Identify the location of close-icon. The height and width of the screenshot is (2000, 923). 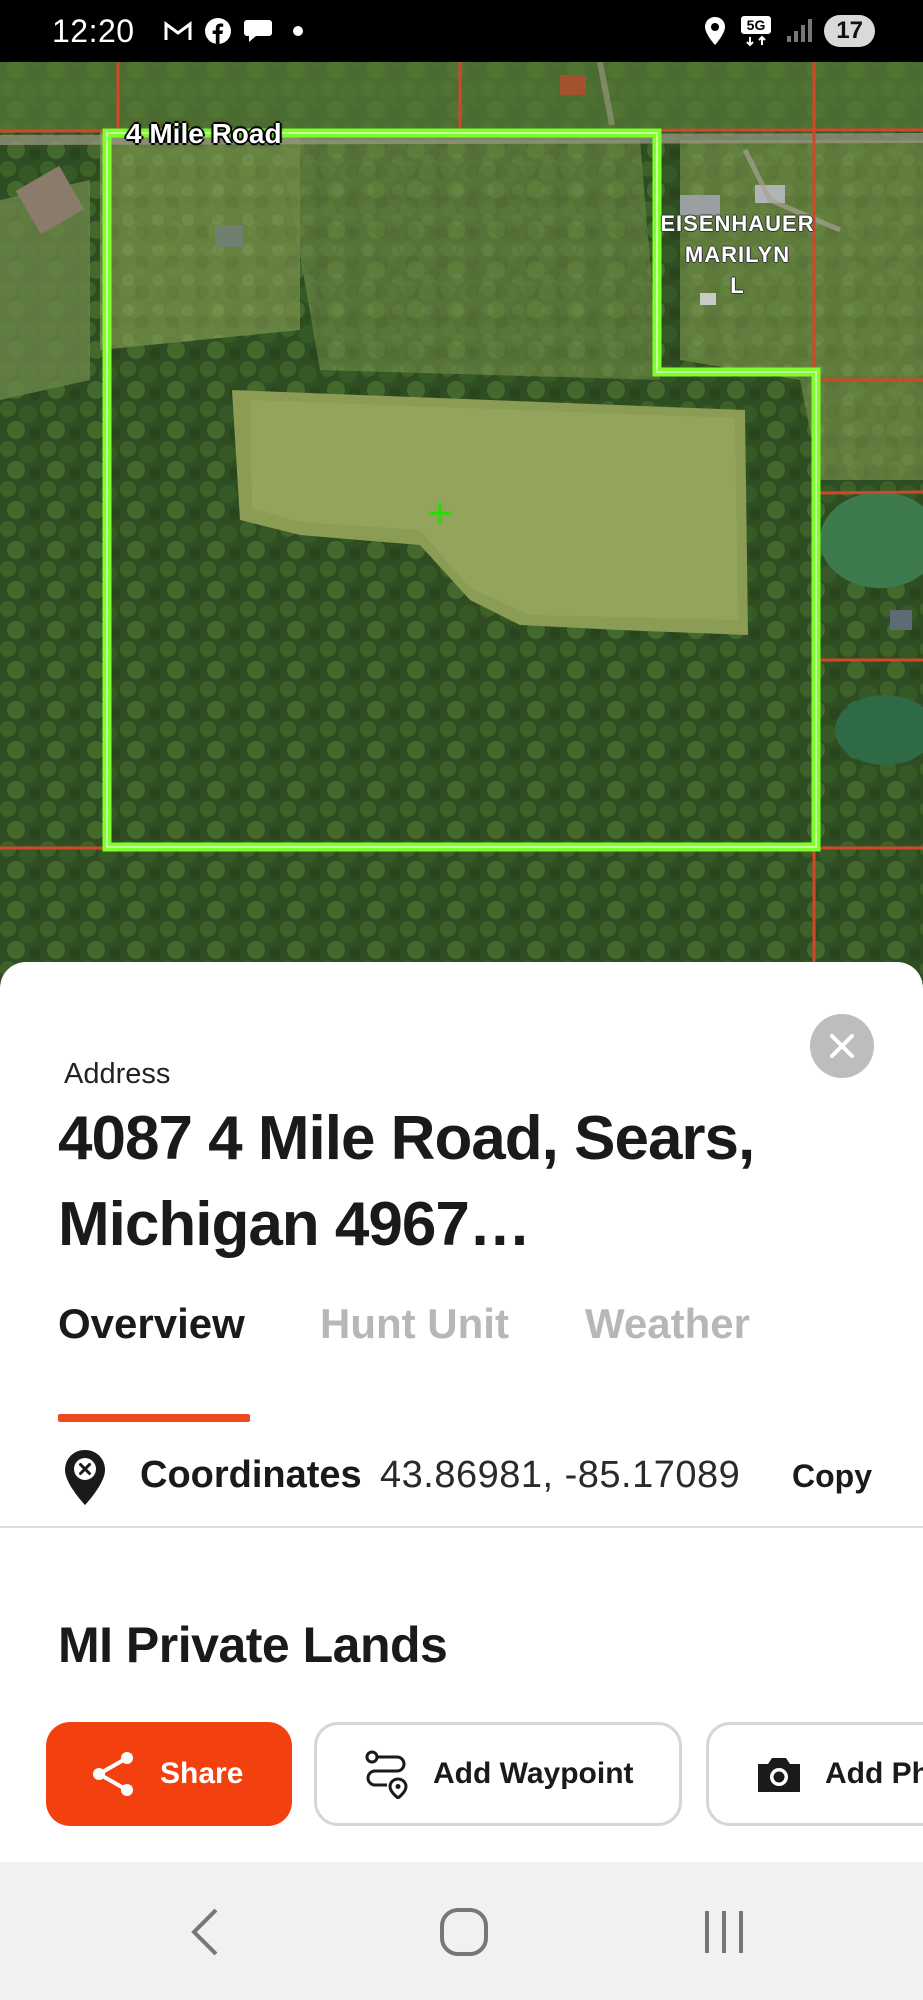
(842, 1046).